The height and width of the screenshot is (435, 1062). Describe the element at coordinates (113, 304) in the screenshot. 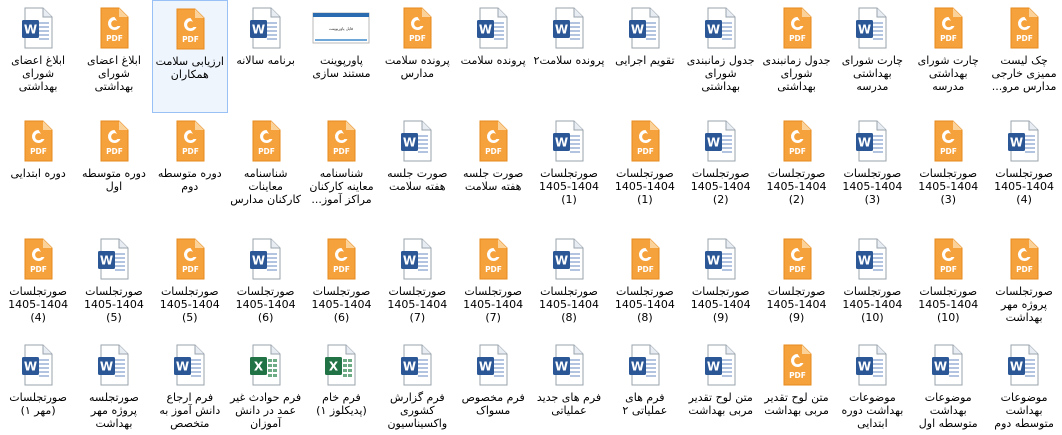

I see `file-name-label: صورتجلسات 1404-1405 (5)` at that location.